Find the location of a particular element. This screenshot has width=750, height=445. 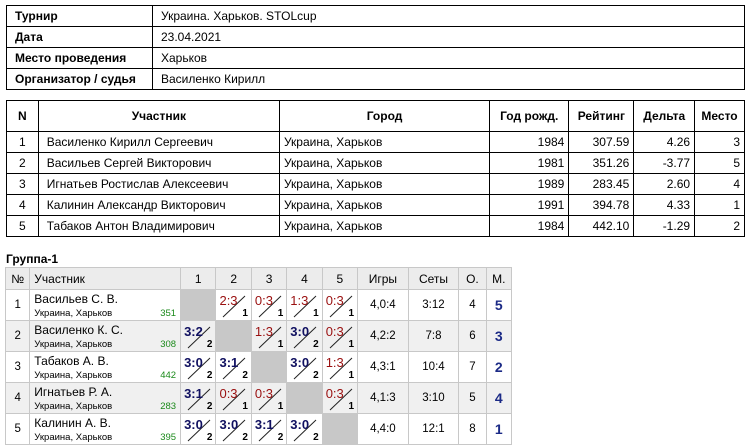

group-player: Васильев С. В. Украина, Харьков 351 is located at coordinates (105, 305).